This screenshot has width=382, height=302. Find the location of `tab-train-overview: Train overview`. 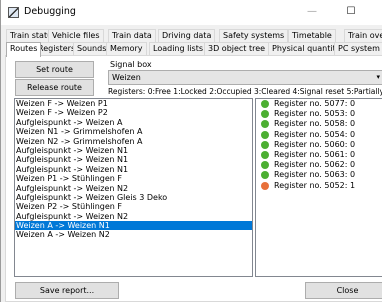

tab-train-overview: Train overview is located at coordinates (363, 35).